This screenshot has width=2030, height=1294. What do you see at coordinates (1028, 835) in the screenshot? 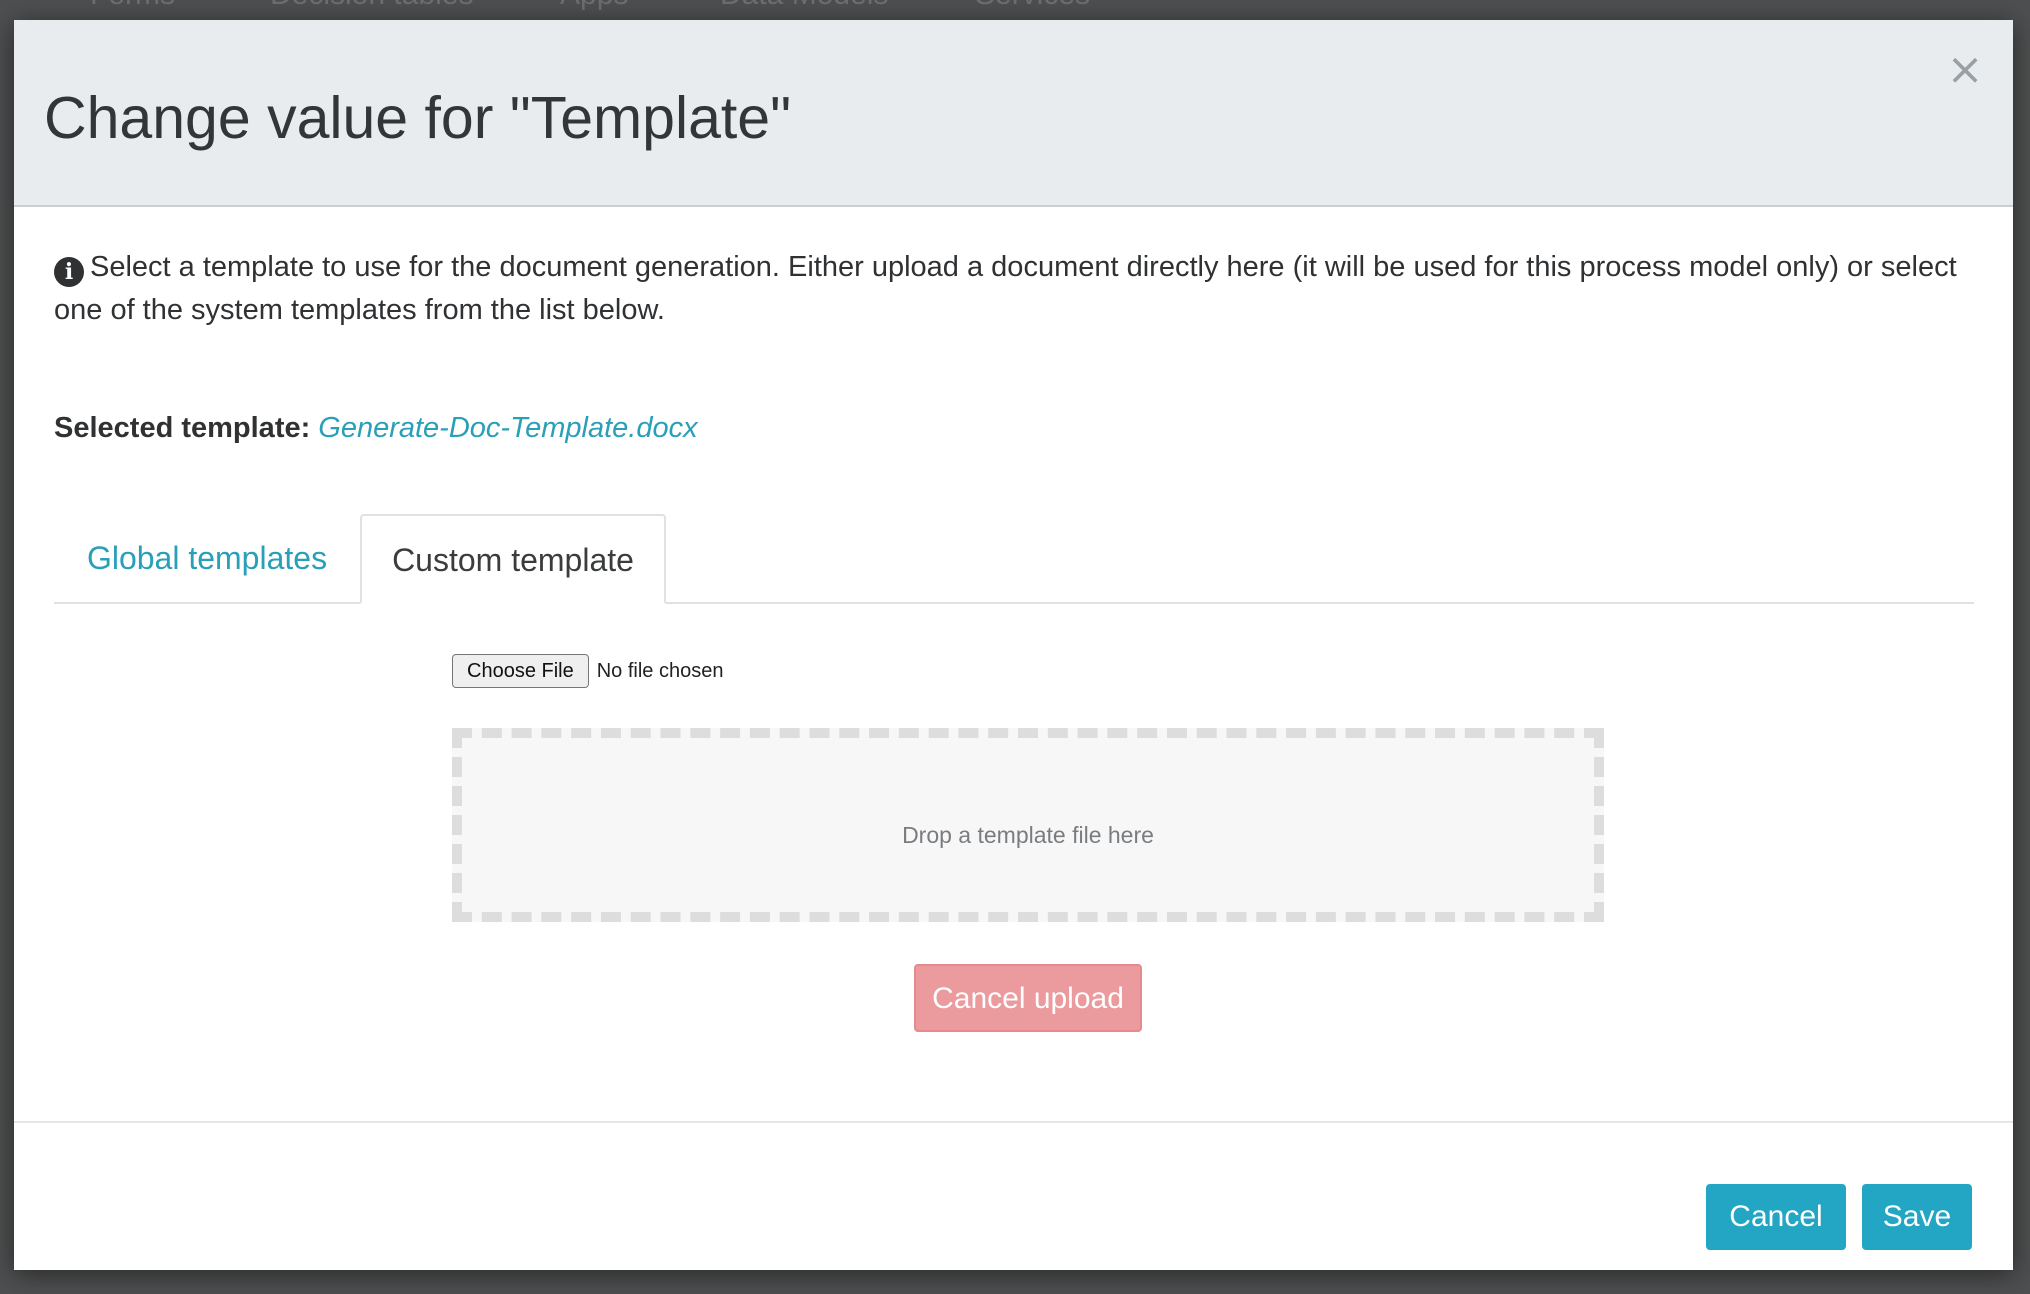
I see `dropzone-text: Drop a template file here` at bounding box center [1028, 835].